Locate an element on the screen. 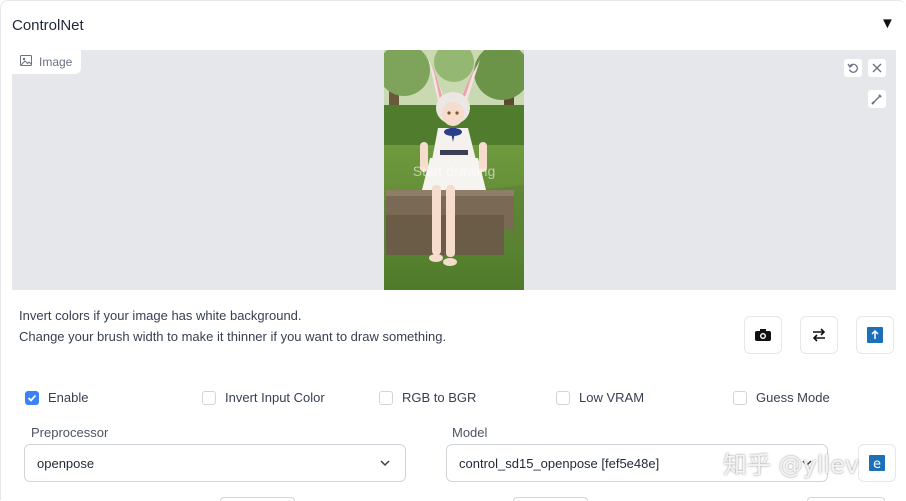 The height and width of the screenshot is (501, 906). image-label-tab: Image is located at coordinates (47, 62).